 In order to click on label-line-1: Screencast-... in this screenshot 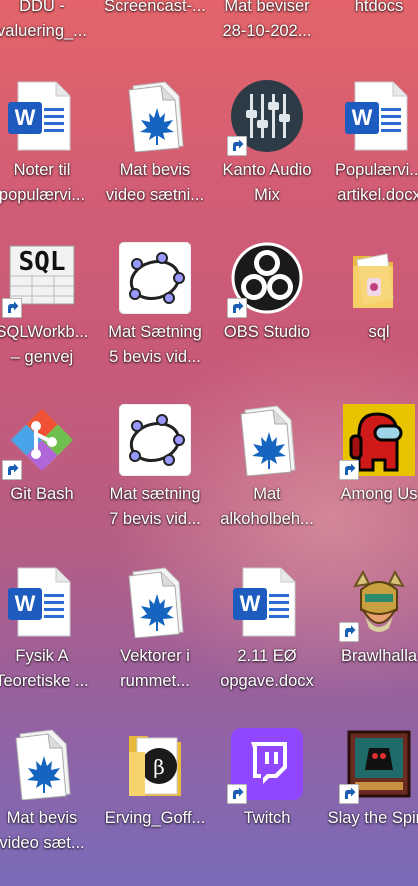, I will do `click(155, 7)`.